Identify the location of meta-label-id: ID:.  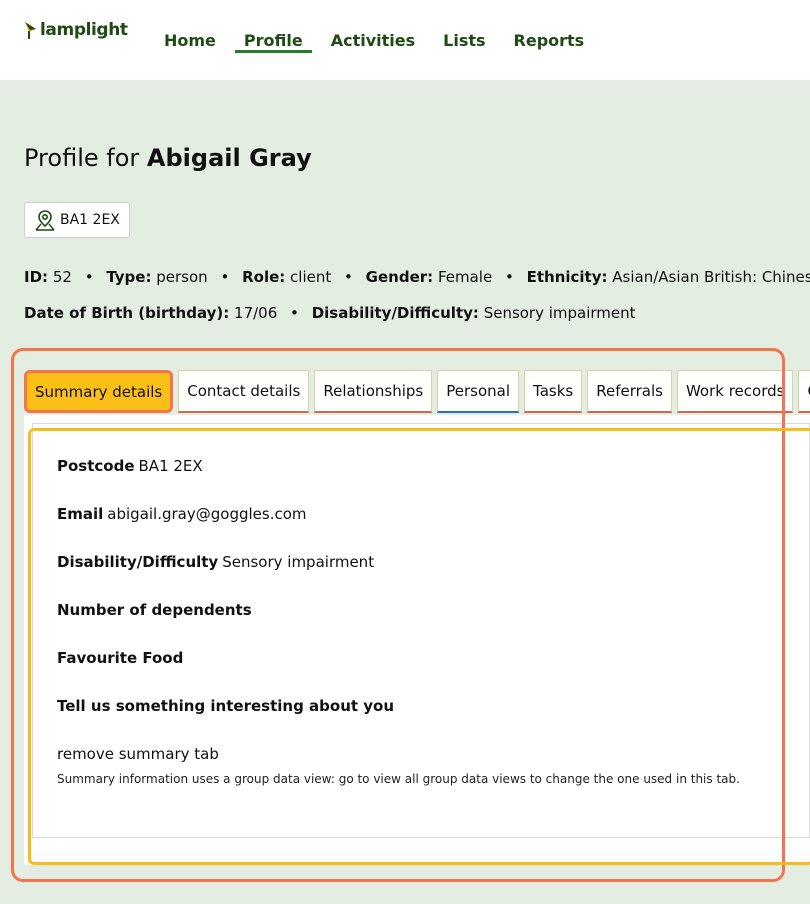
(36, 277).